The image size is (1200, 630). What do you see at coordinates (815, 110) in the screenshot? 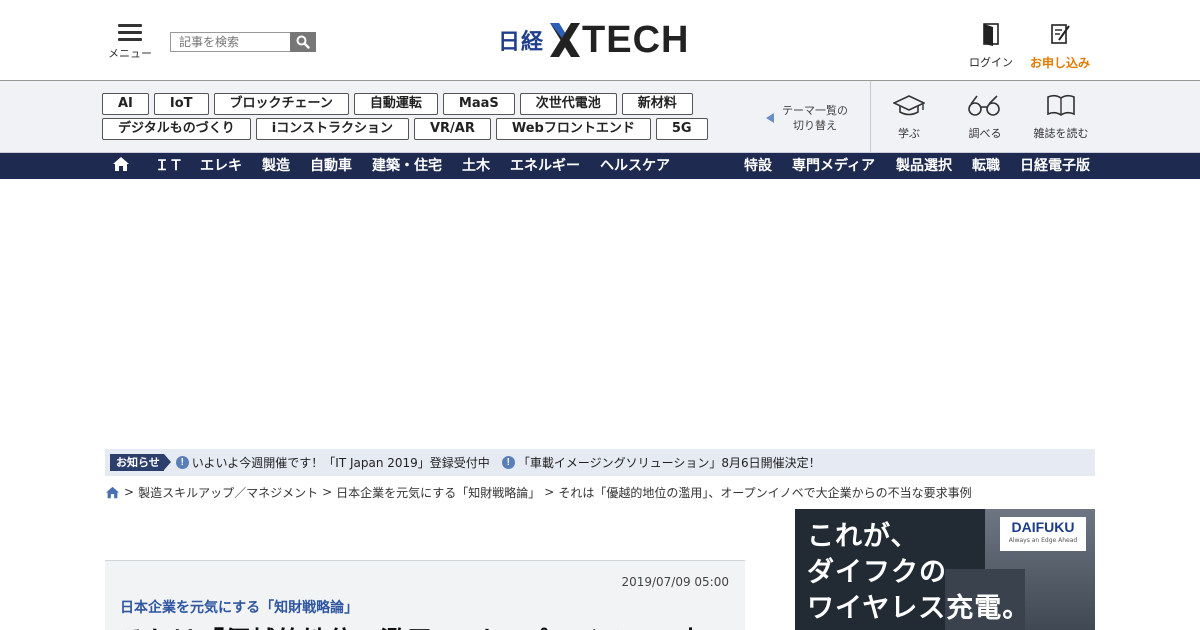
I see `theme-switch-line-1: テーマ一覧の` at bounding box center [815, 110].